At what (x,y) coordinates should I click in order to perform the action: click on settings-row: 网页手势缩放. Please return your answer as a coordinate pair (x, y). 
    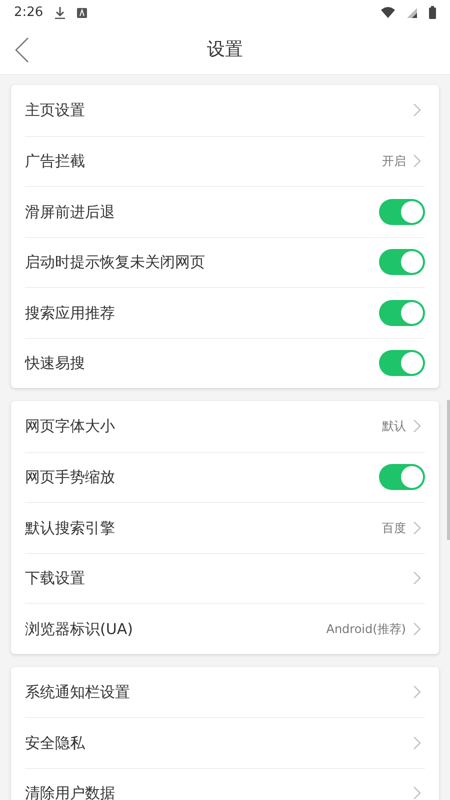
    Looking at the image, I should click on (225, 477).